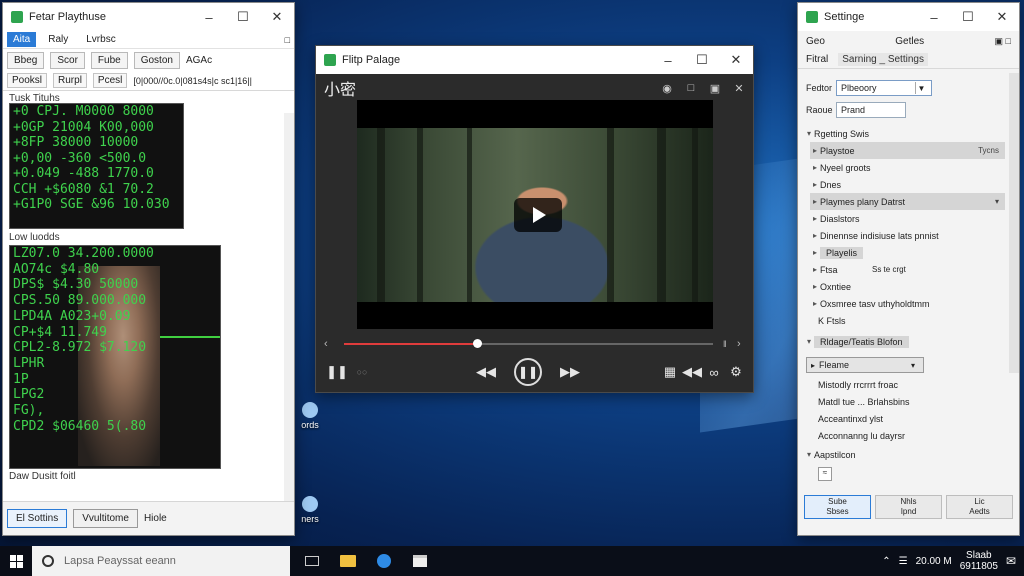 The image size is (1024, 576). Describe the element at coordinates (908, 133) in the screenshot. I see `group-header: ▾ Rgetting Swis` at that location.